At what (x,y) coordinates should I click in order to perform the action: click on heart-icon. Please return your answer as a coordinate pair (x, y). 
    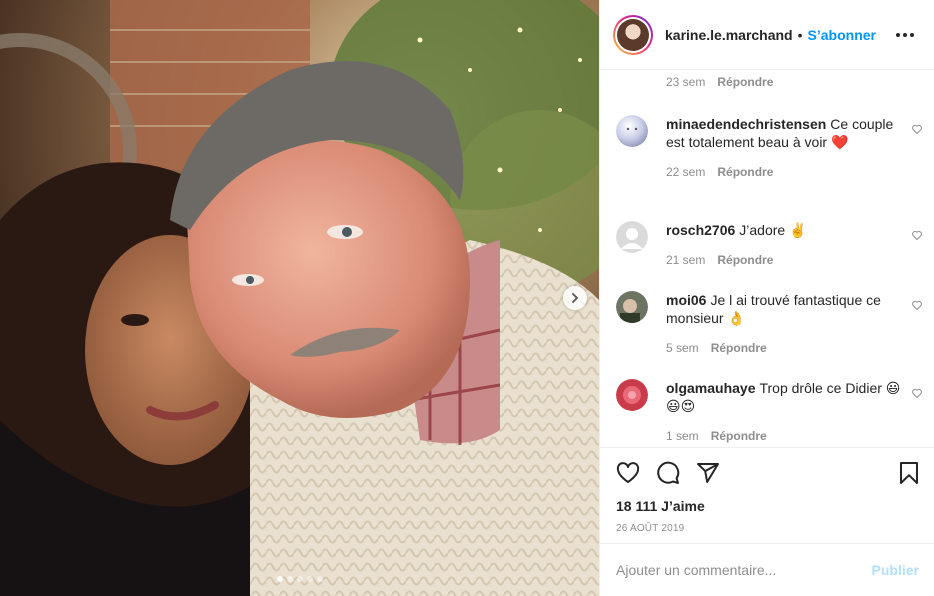
    Looking at the image, I should click on (628, 473).